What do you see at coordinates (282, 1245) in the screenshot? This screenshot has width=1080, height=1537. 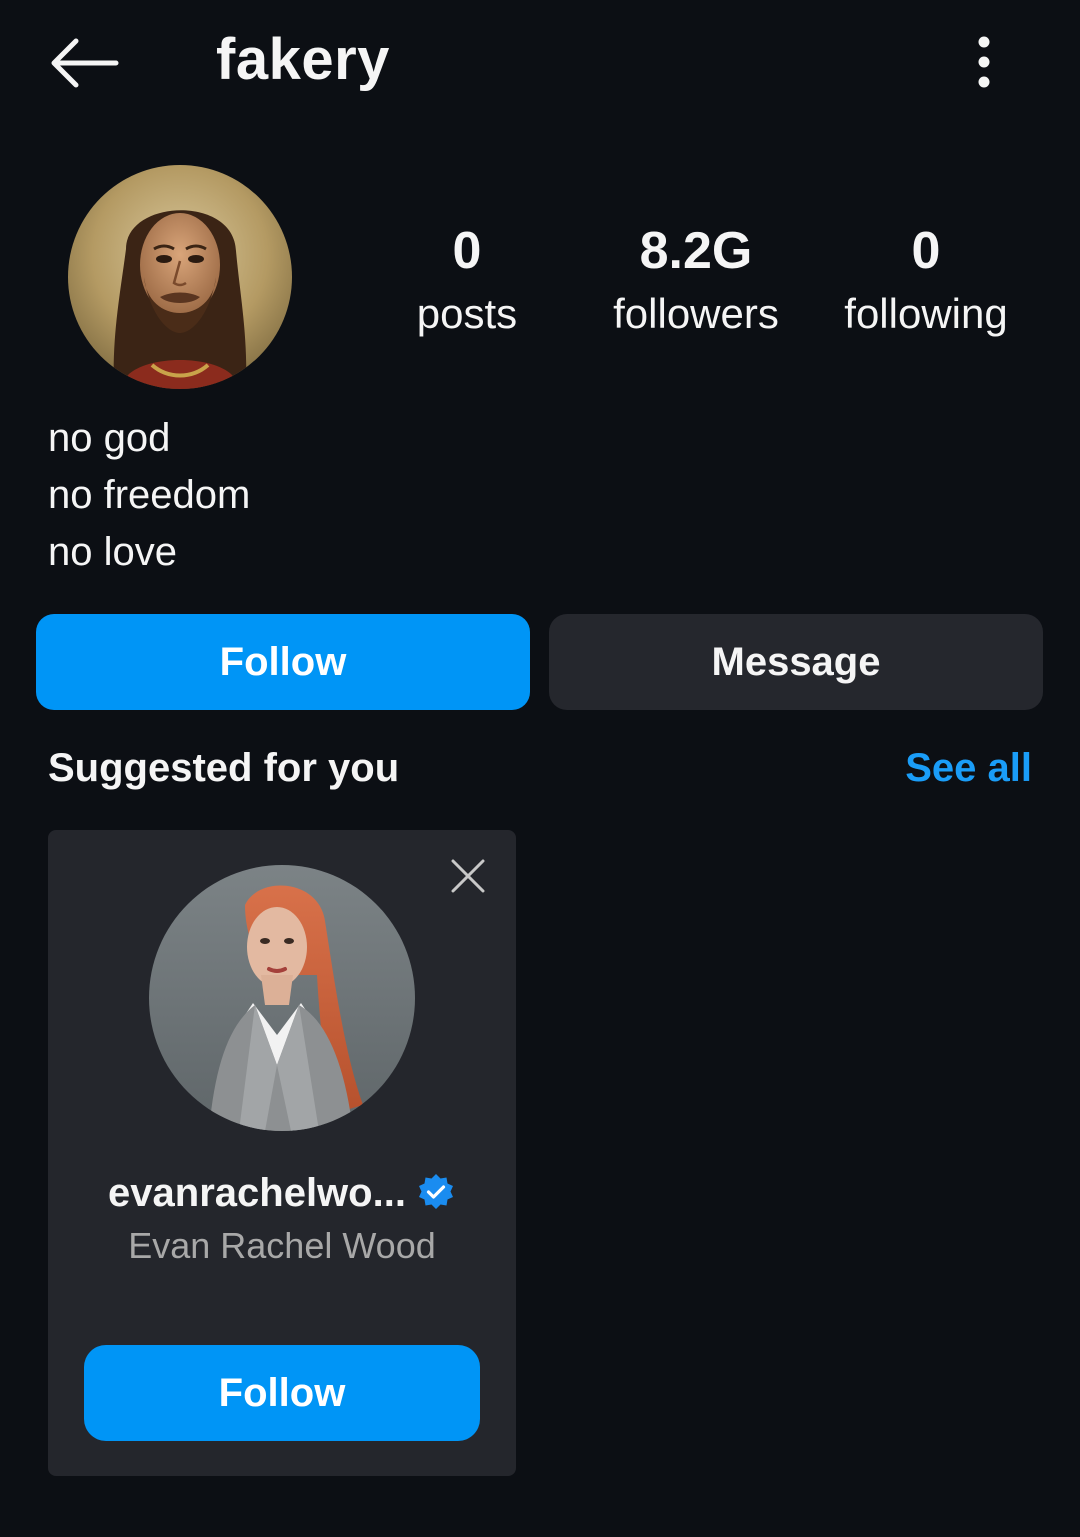 I see `suggested-full-name: Evan Rachel Wood` at bounding box center [282, 1245].